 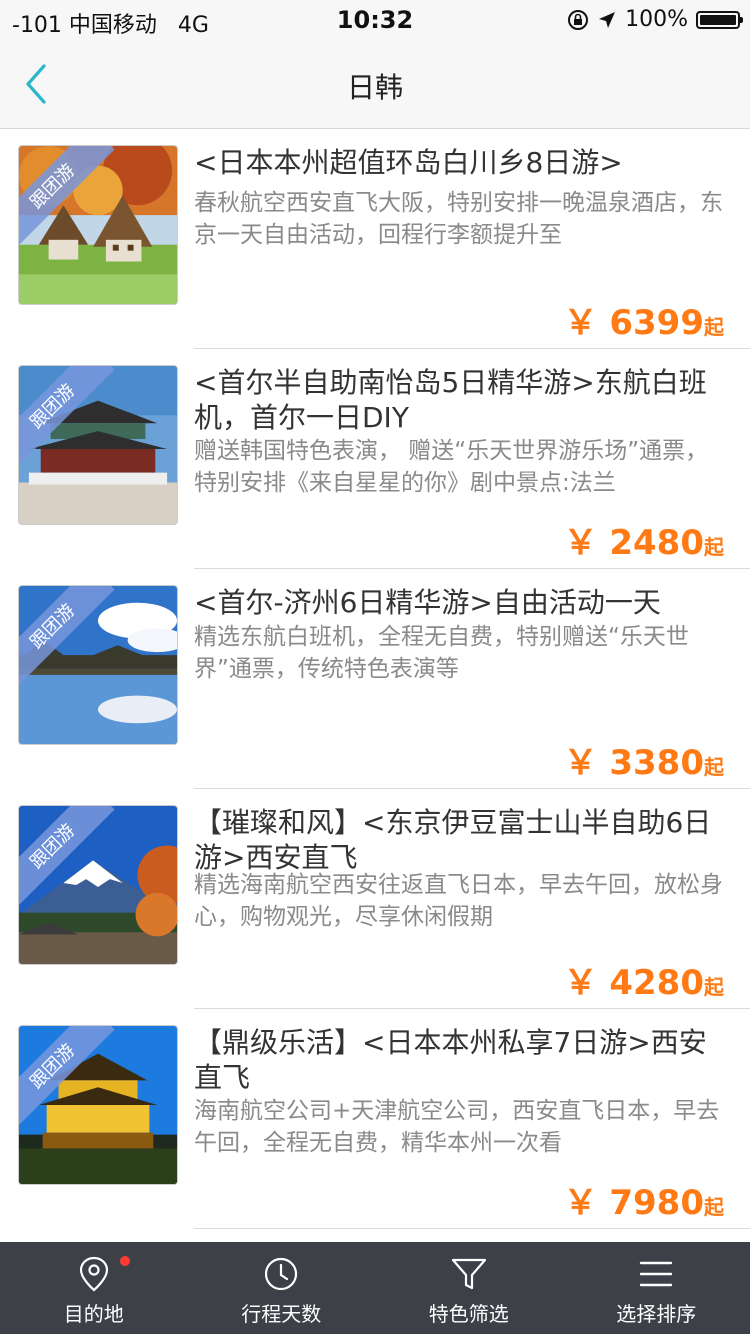 I want to click on notification-dot, so click(x=125, y=1261).